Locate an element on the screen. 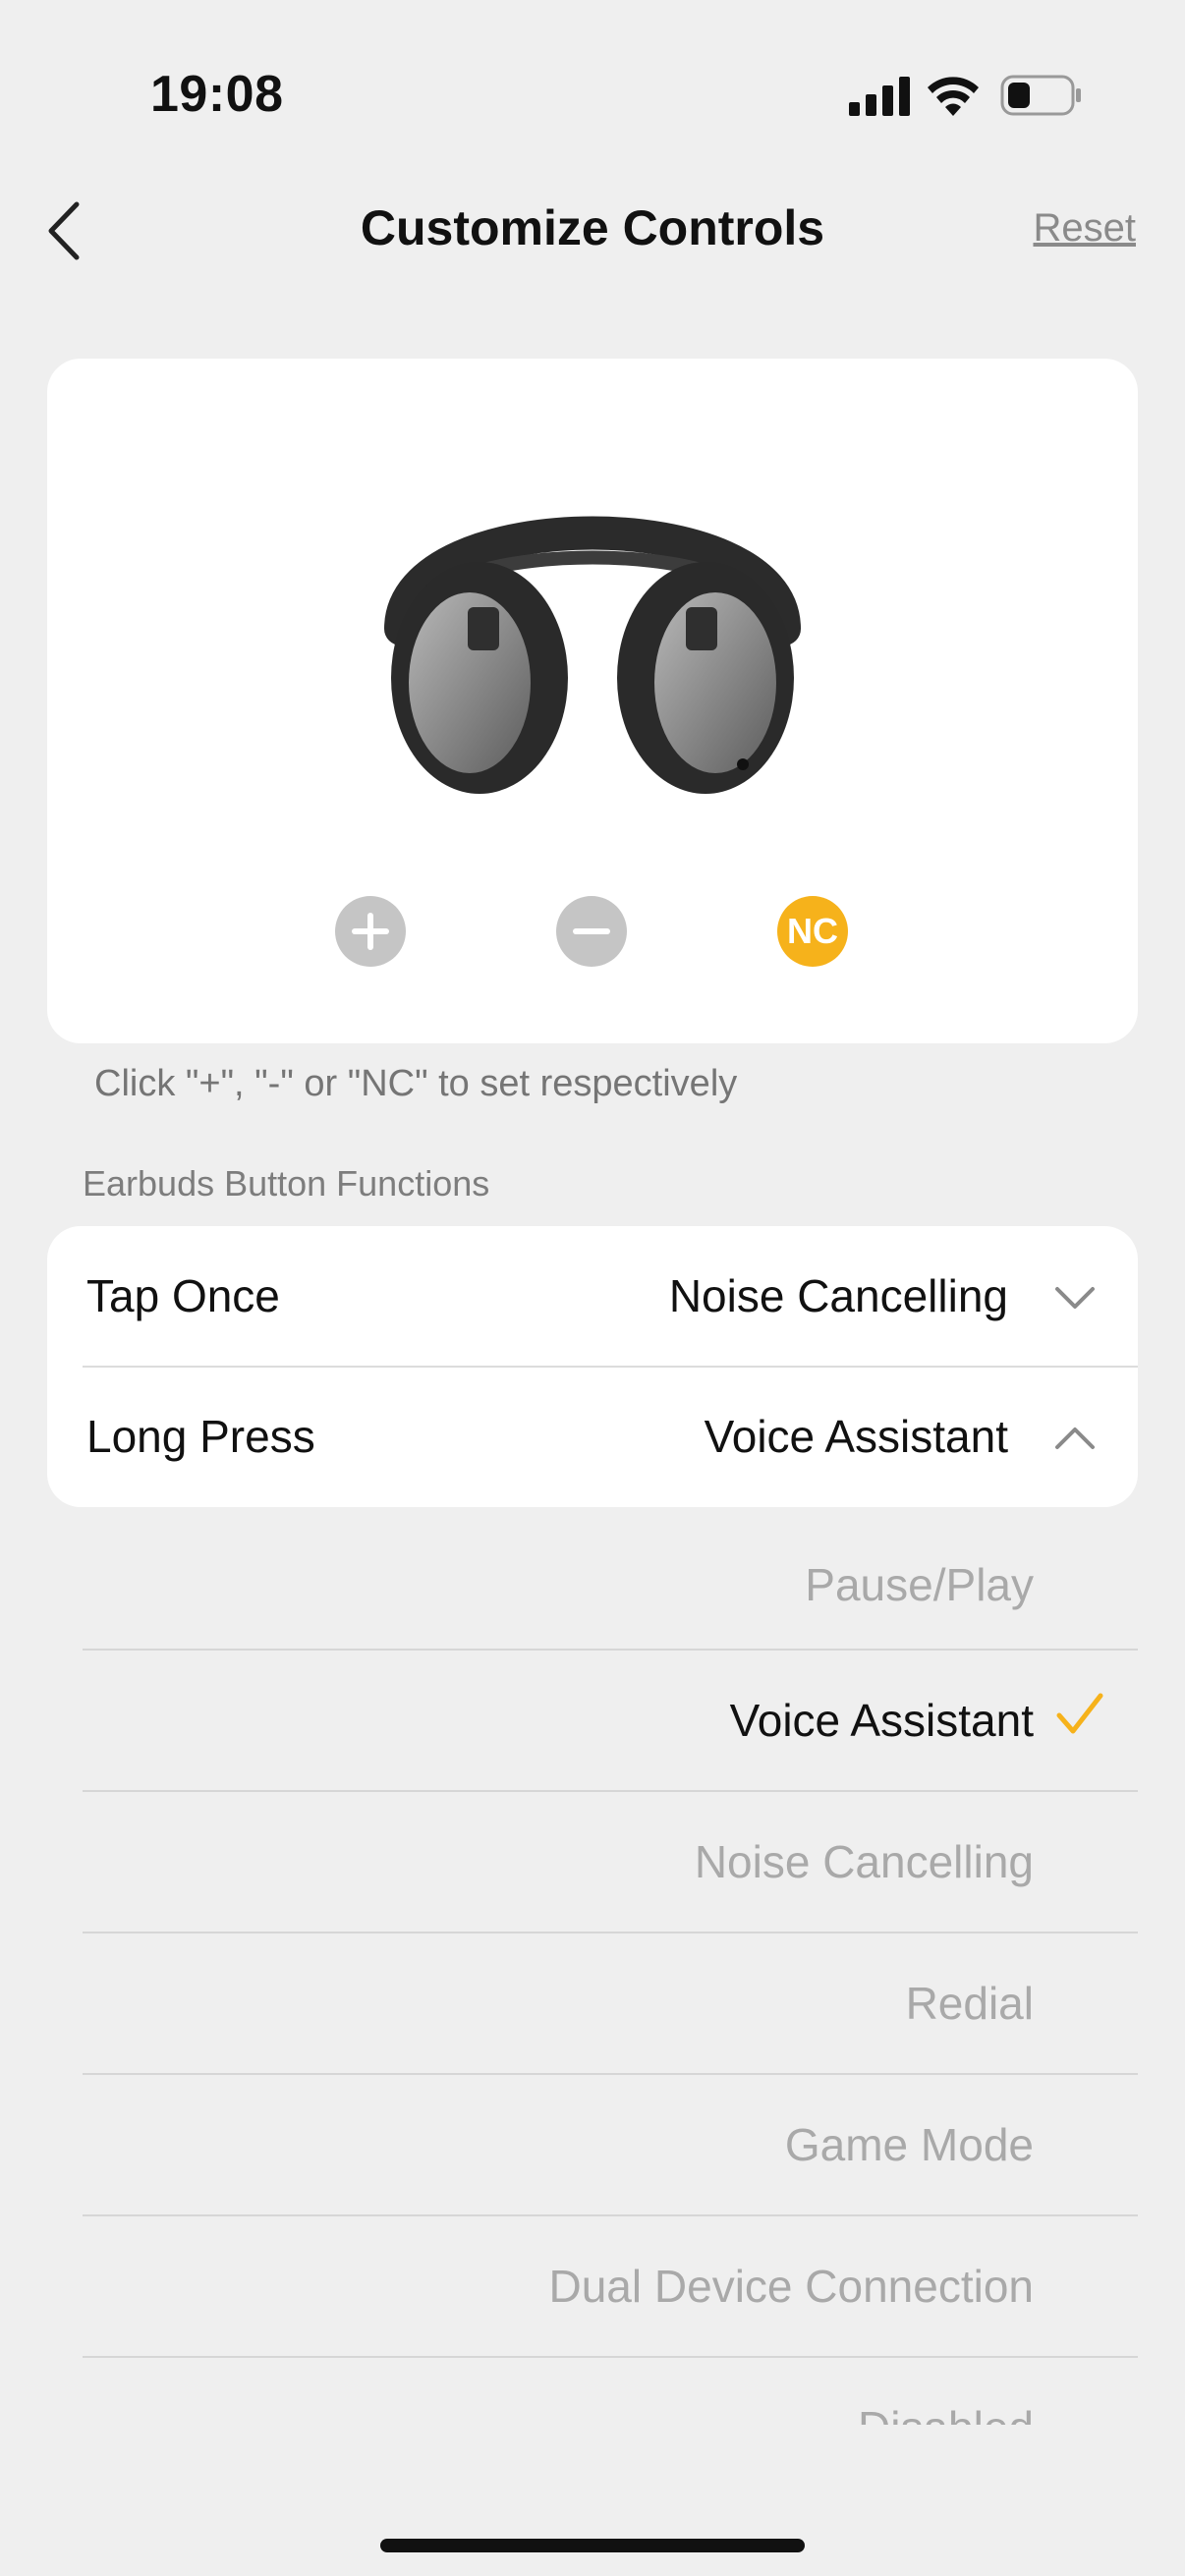 This screenshot has height=2576, width=1185. function-label: Tap Once is located at coordinates (183, 1295).